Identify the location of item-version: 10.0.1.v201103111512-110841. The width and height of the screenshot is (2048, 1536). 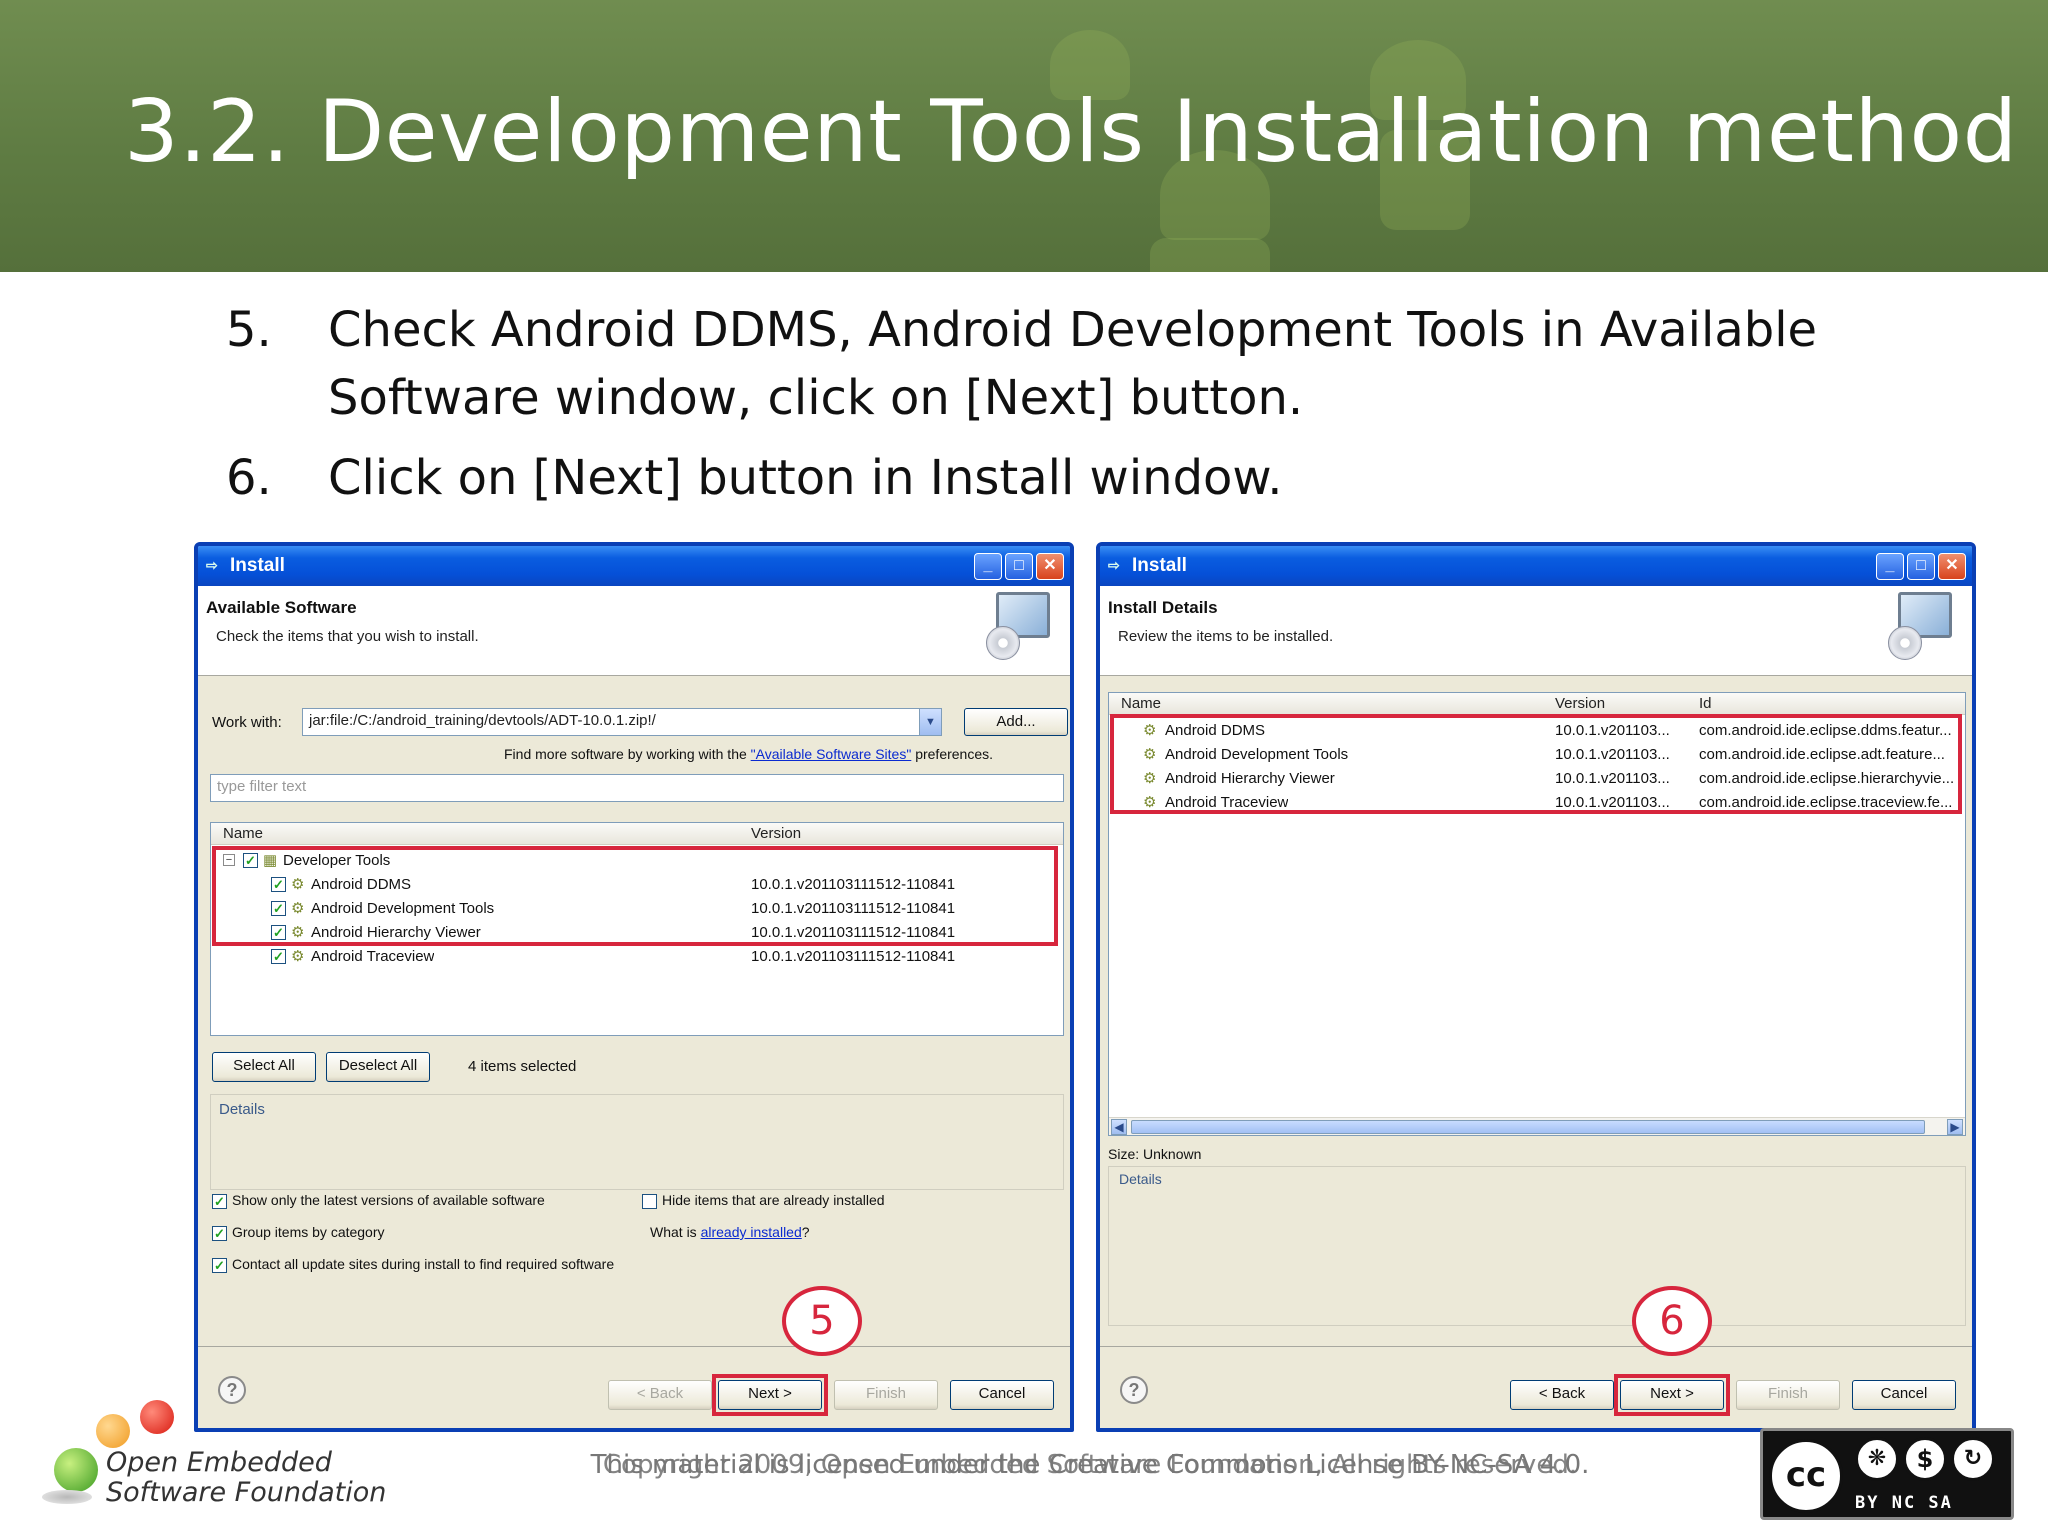
(853, 956).